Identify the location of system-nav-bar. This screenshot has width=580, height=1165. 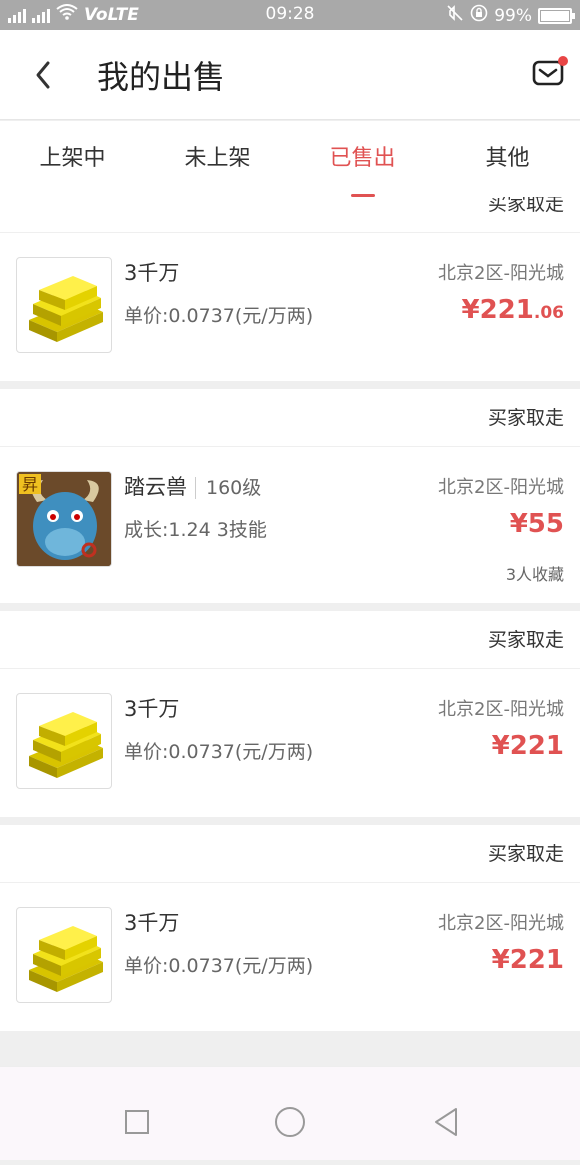
(290, 1113).